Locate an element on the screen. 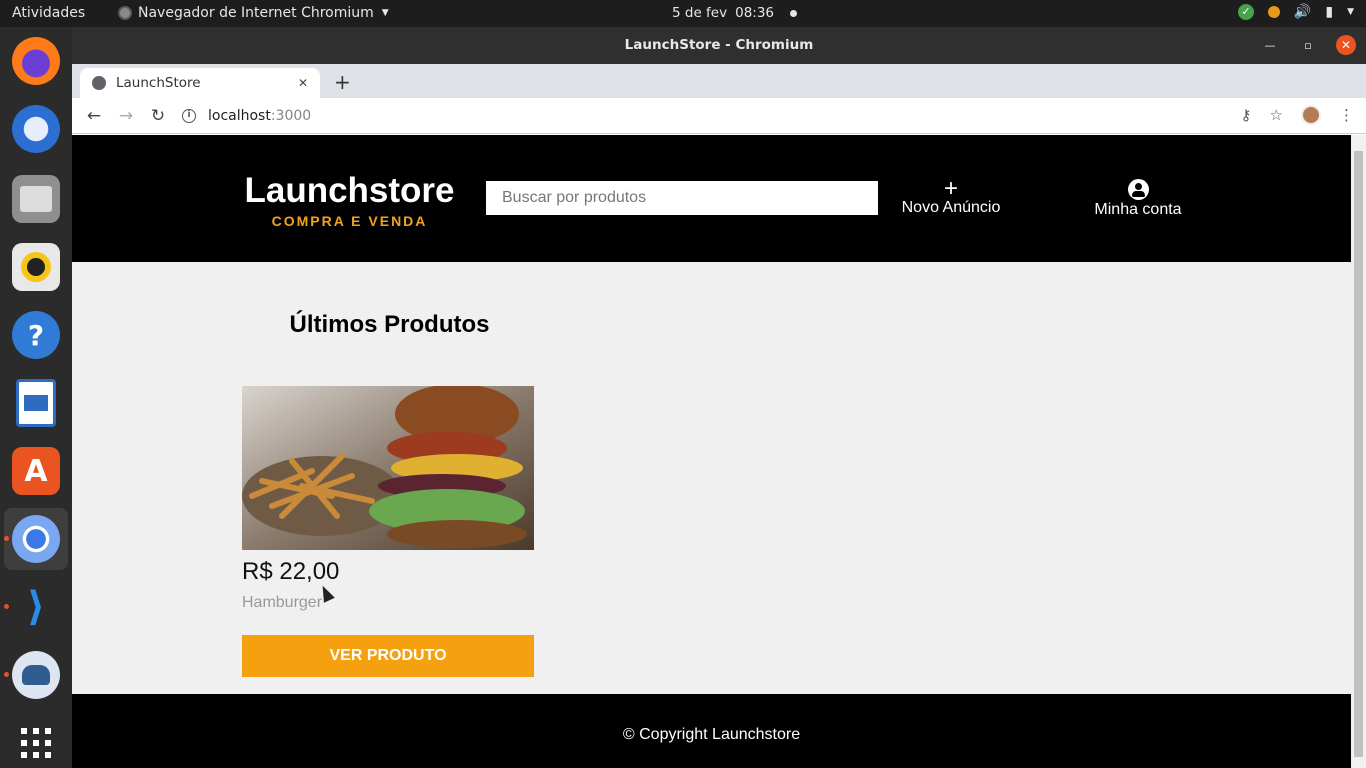 Image resolution: width=1366 pixels, height=768 pixels. globe-icon is located at coordinates (99, 83).